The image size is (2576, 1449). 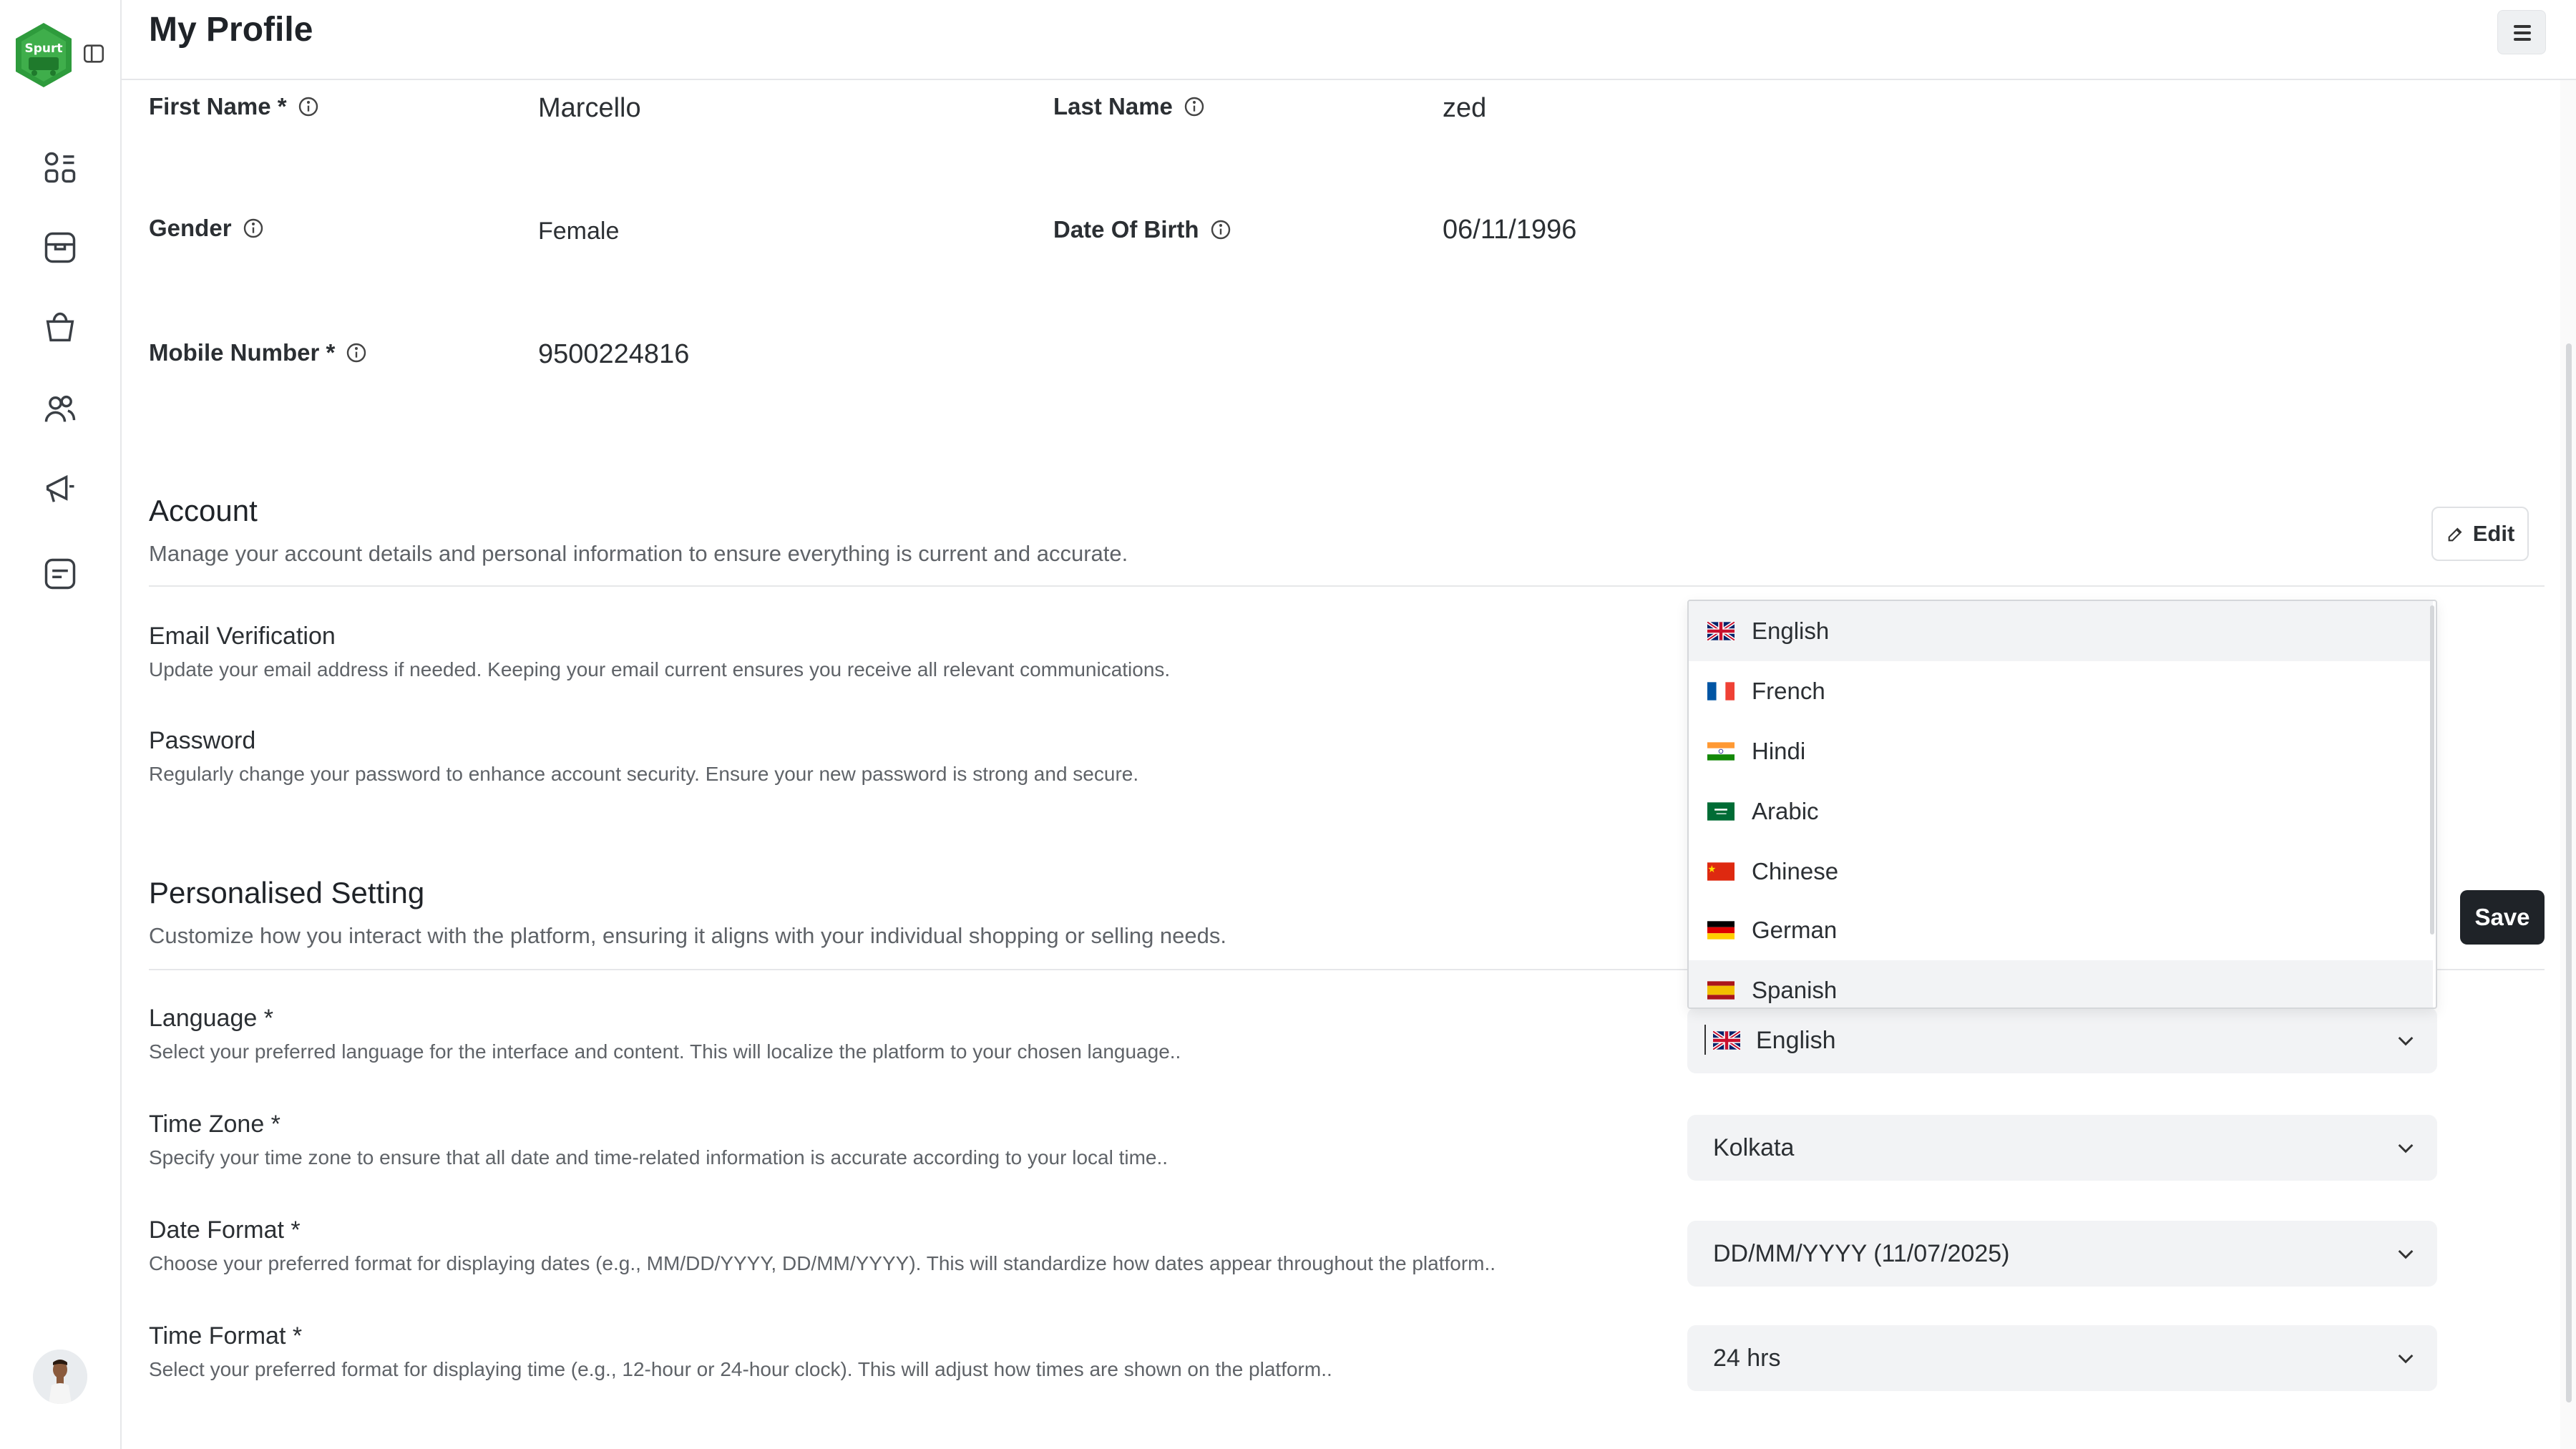 I want to click on first-name-label: First Name *, so click(x=234, y=106).